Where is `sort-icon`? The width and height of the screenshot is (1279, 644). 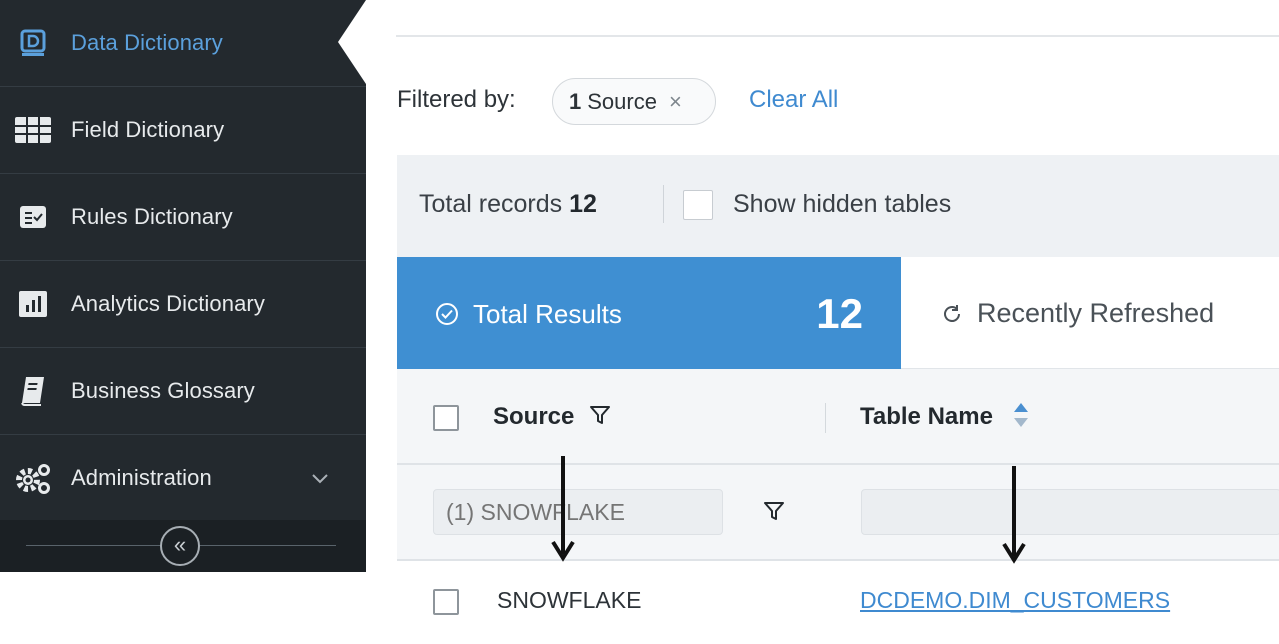
sort-icon is located at coordinates (1021, 415).